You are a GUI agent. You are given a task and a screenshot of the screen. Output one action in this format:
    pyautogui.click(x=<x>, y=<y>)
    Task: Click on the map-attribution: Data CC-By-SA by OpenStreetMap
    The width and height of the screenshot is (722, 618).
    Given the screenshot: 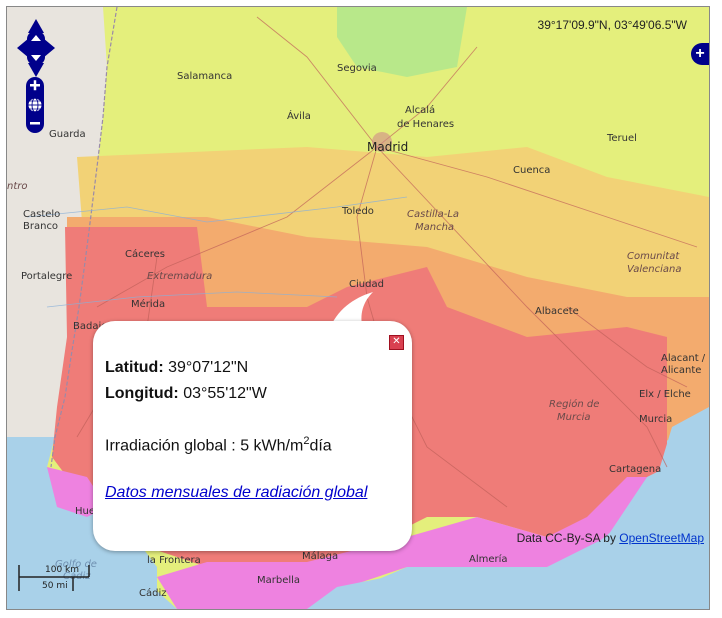 What is the action you would take?
    pyautogui.click(x=610, y=538)
    